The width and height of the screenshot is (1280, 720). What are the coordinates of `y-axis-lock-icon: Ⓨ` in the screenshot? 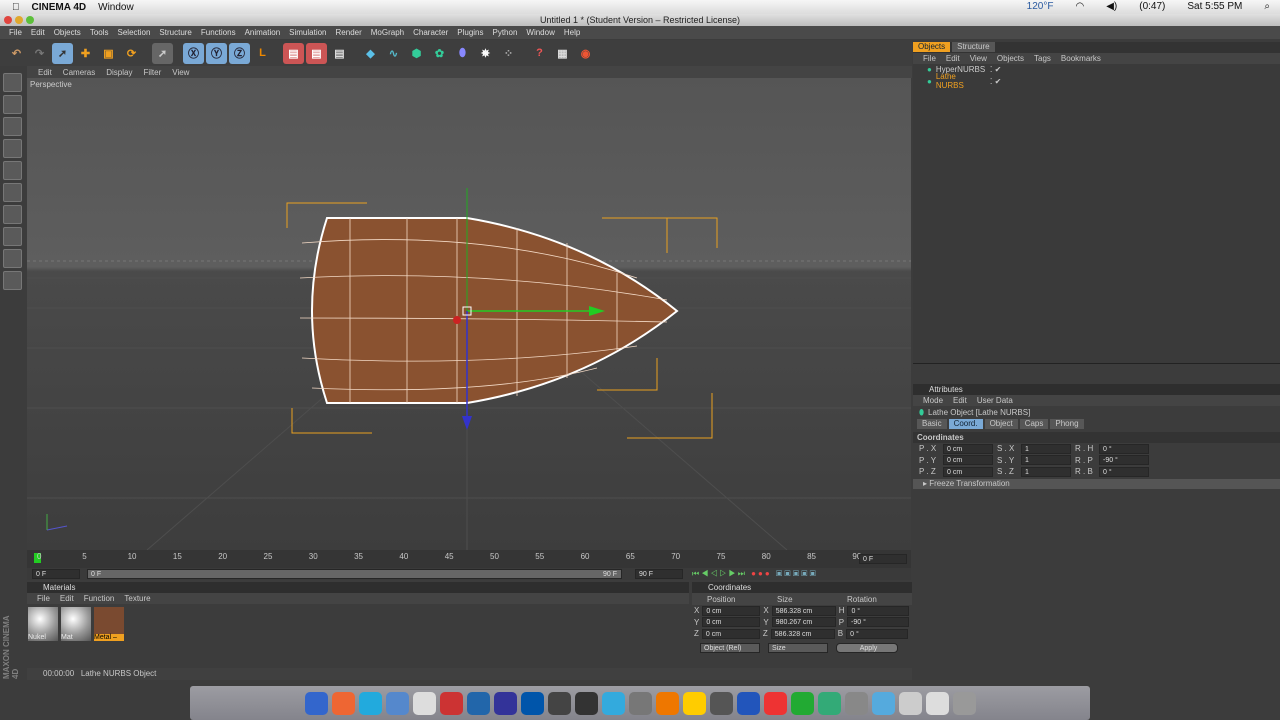 It's located at (216, 53).